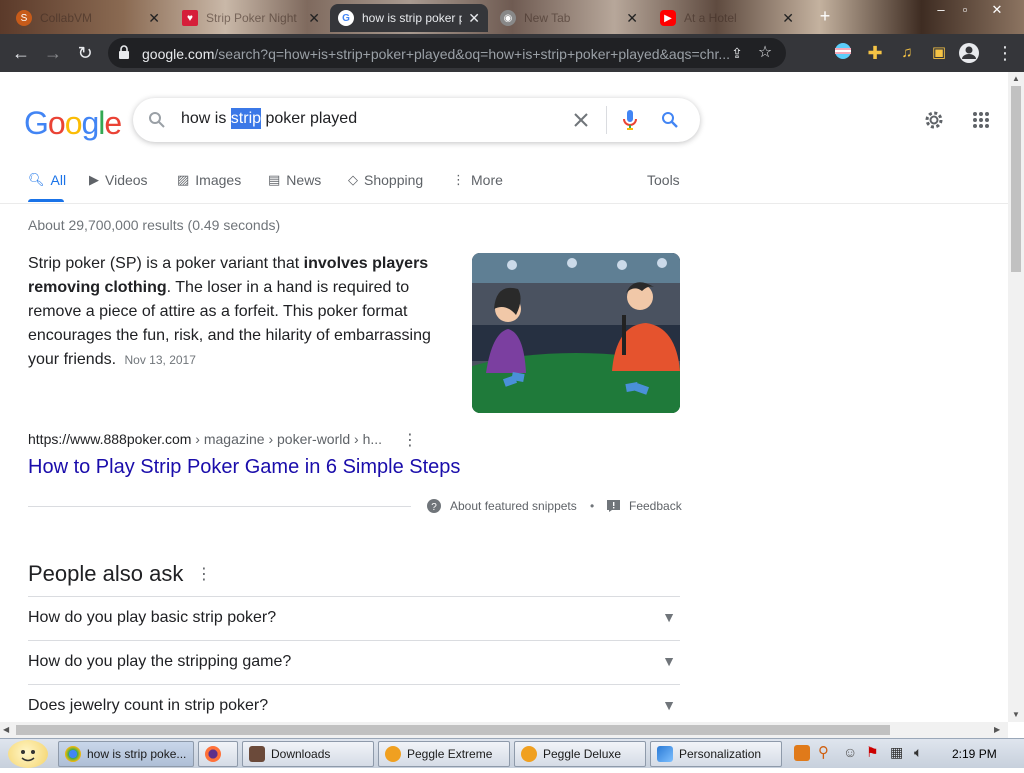  I want to click on forward-arrow-icon: →, so click(53, 53).